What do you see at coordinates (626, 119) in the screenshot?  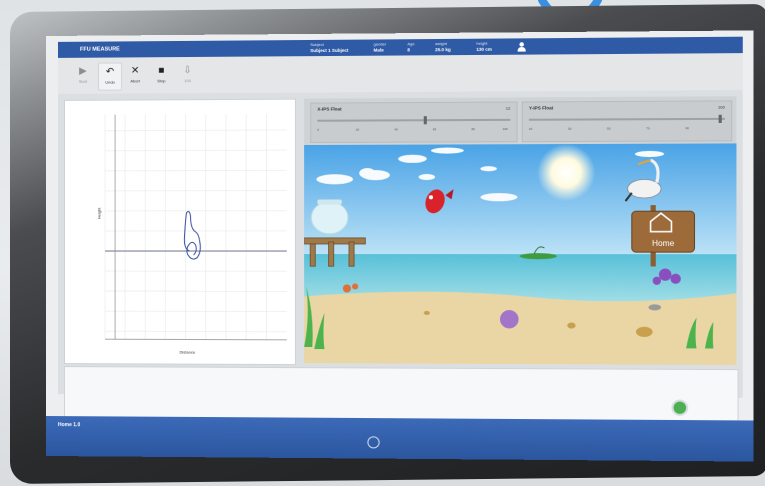 I see `y-float-track` at bounding box center [626, 119].